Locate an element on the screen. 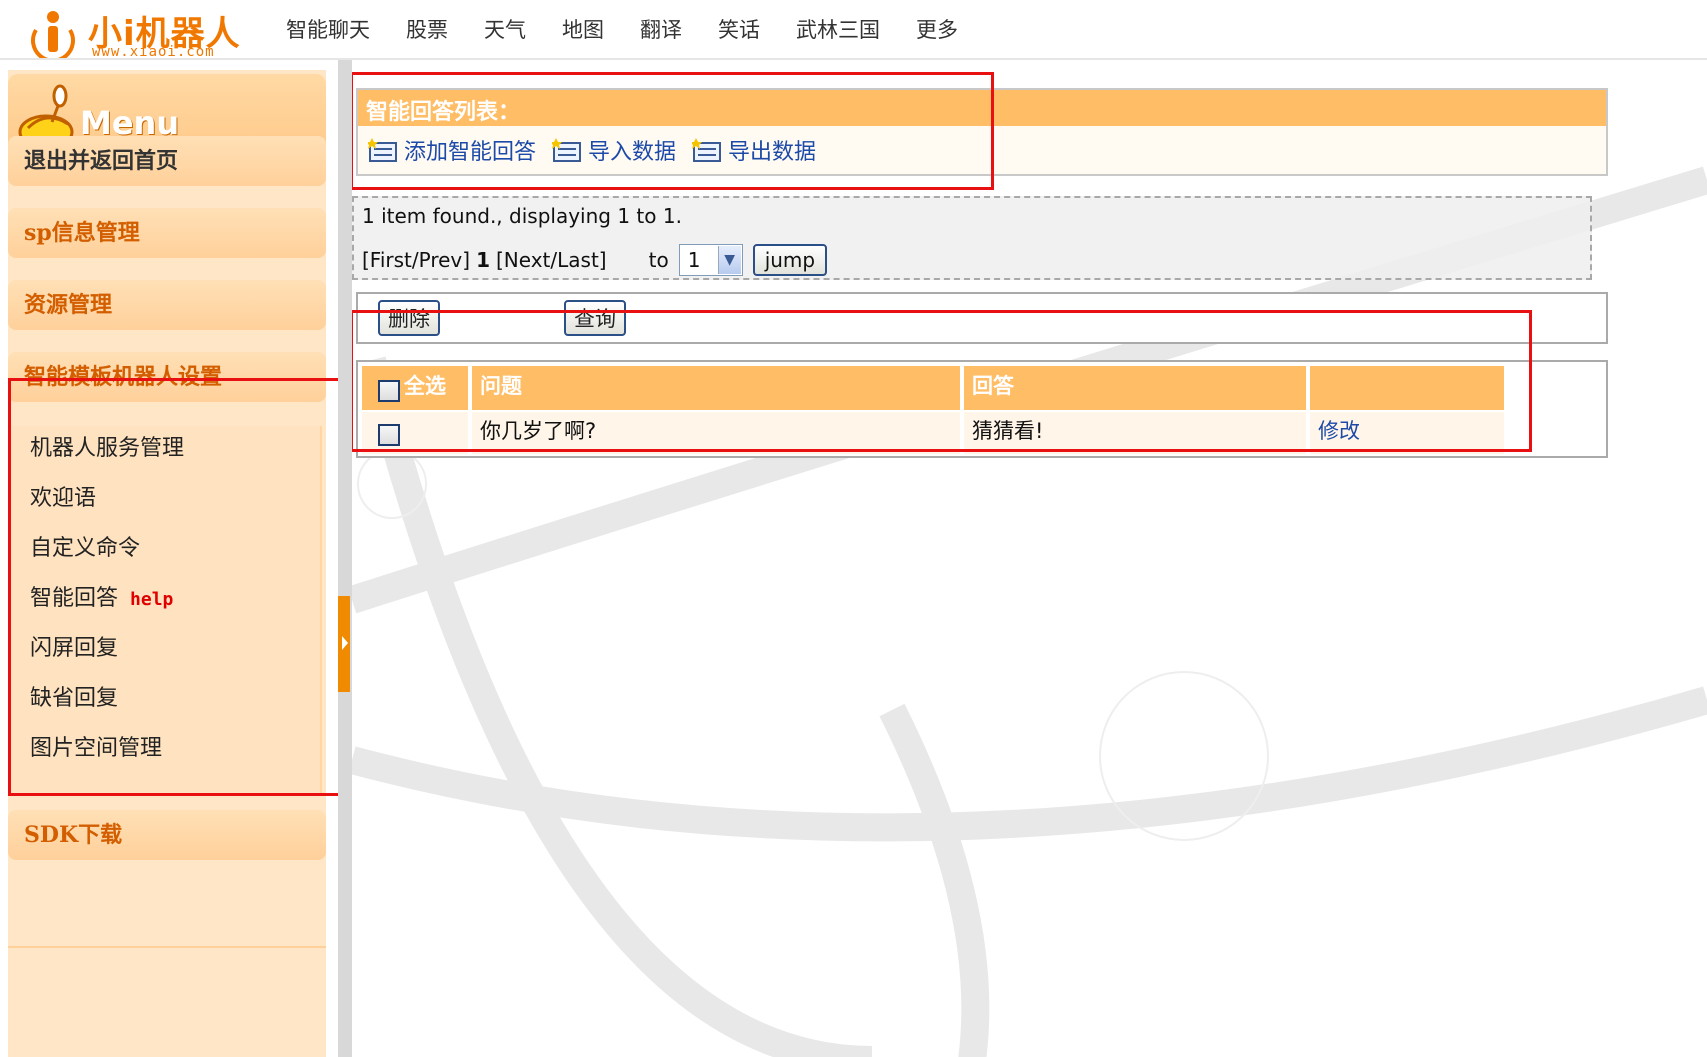 The image size is (1707, 1057). smart-answer-table: 全选 问题 回答 你几岁了啊? 猜猜看! 修改 is located at coordinates (982, 409).